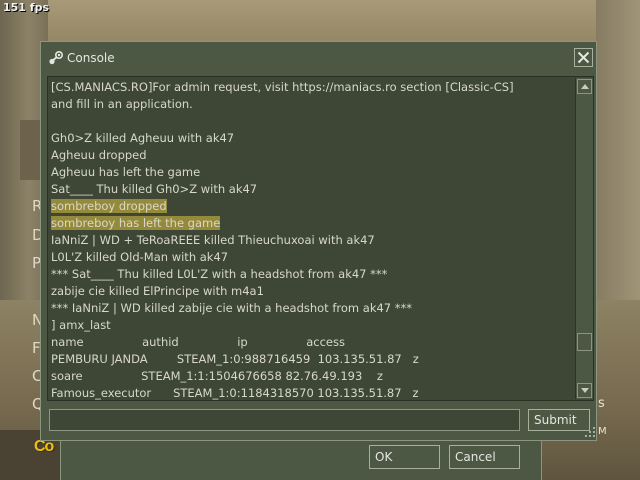 The width and height of the screenshot is (640, 480). What do you see at coordinates (311, 291) in the screenshot?
I see `log-line: zabije cie killed ElPrincipe with m4a1` at bounding box center [311, 291].